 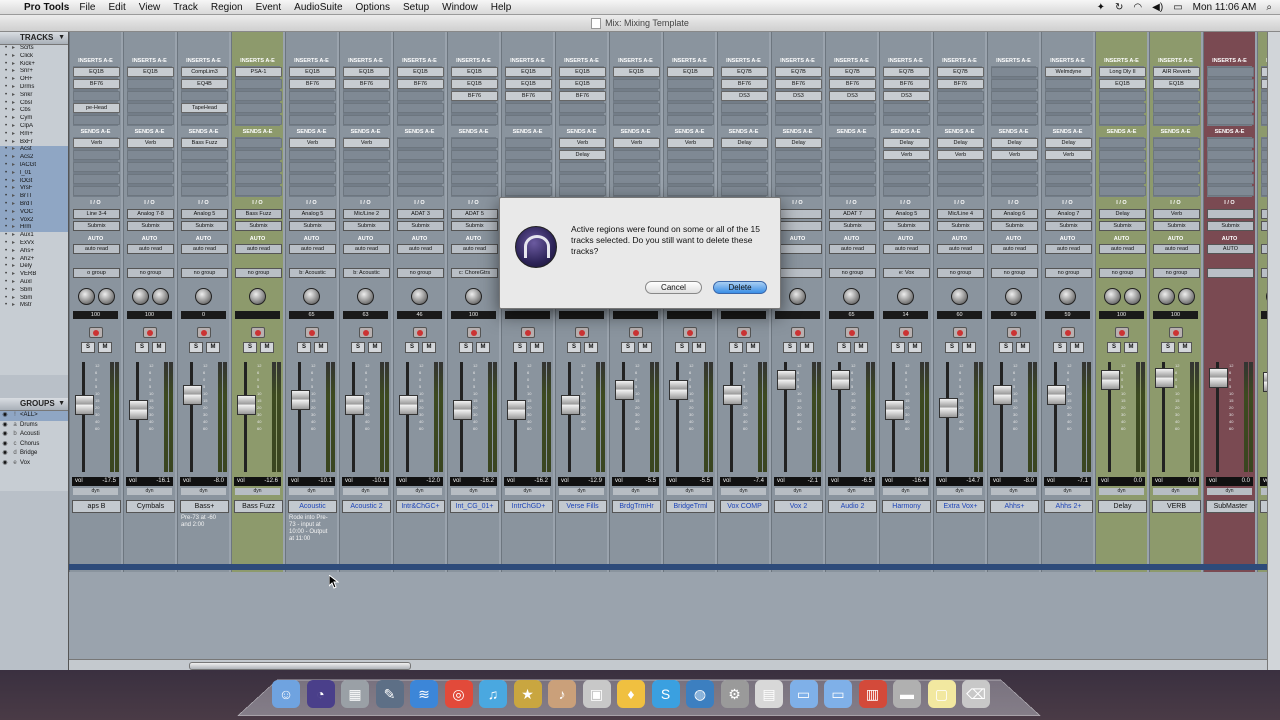 What do you see at coordinates (34, 299) in the screenshot?
I see `track-list-item: • ▸ Sbm` at bounding box center [34, 299].